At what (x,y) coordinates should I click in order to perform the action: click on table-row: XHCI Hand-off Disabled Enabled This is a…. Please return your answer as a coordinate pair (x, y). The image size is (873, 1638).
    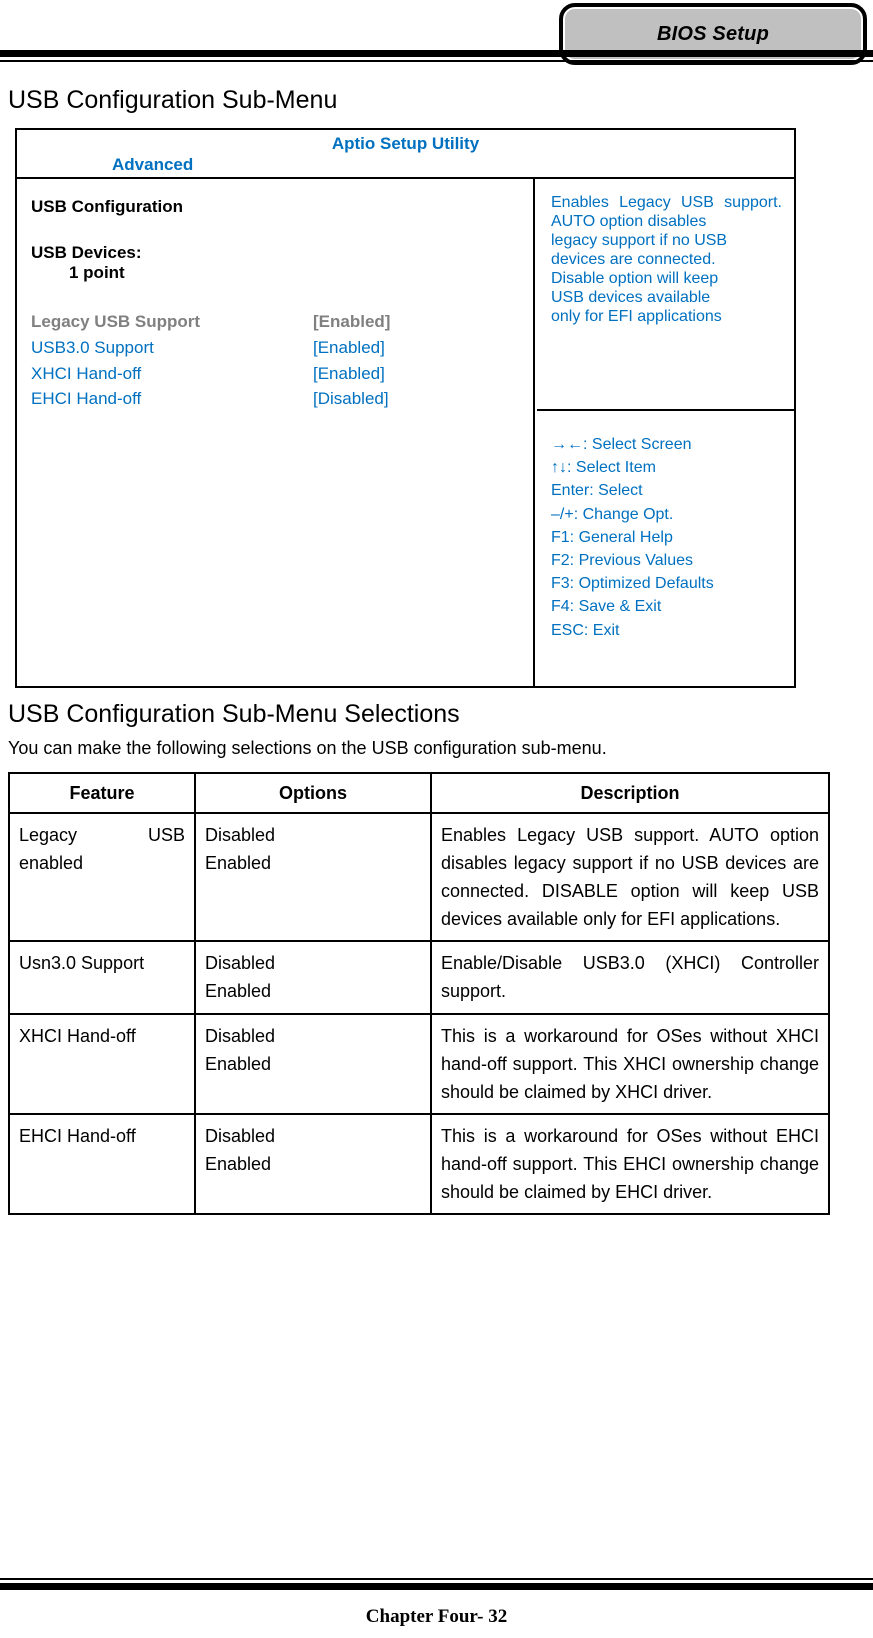
    Looking at the image, I should click on (419, 1063).